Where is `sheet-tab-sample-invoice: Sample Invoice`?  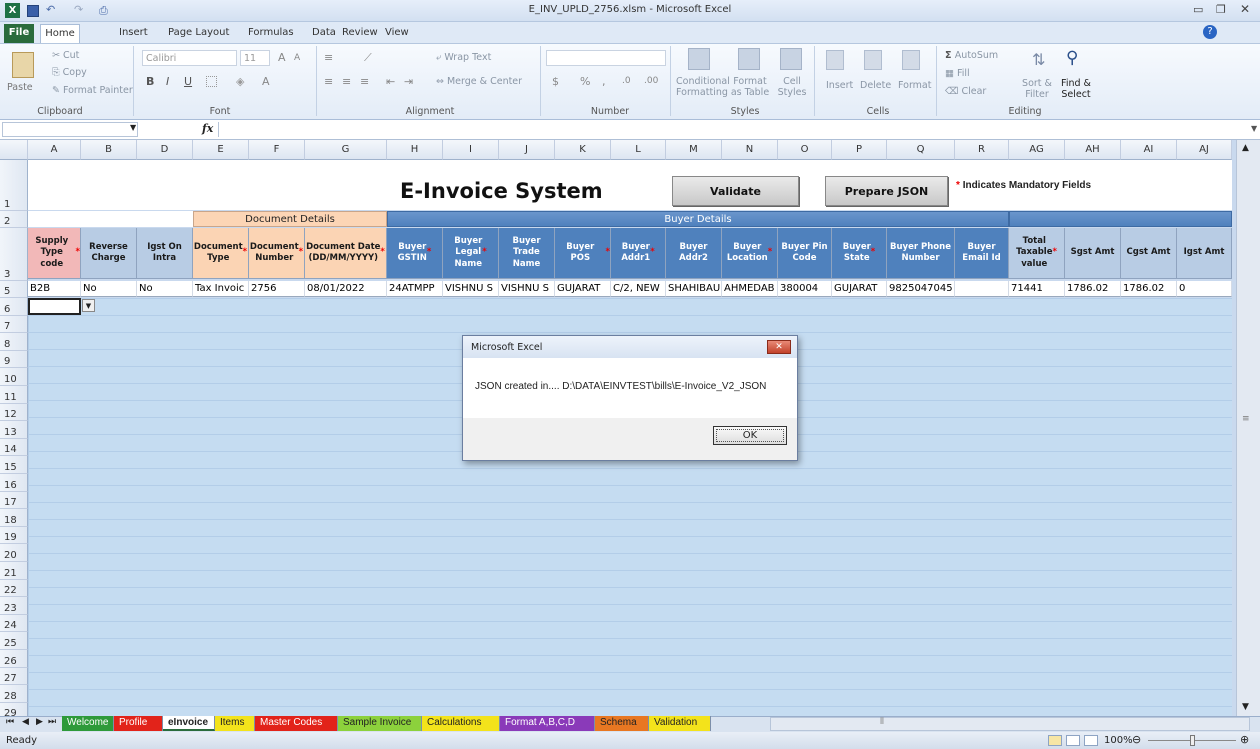
sheet-tab-sample-invoice: Sample Invoice is located at coordinates (380, 723).